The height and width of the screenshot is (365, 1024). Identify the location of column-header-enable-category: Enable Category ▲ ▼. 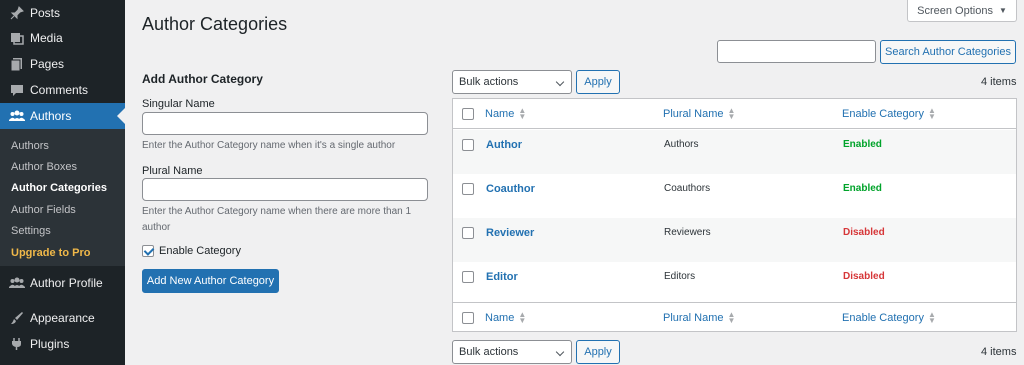
(889, 113).